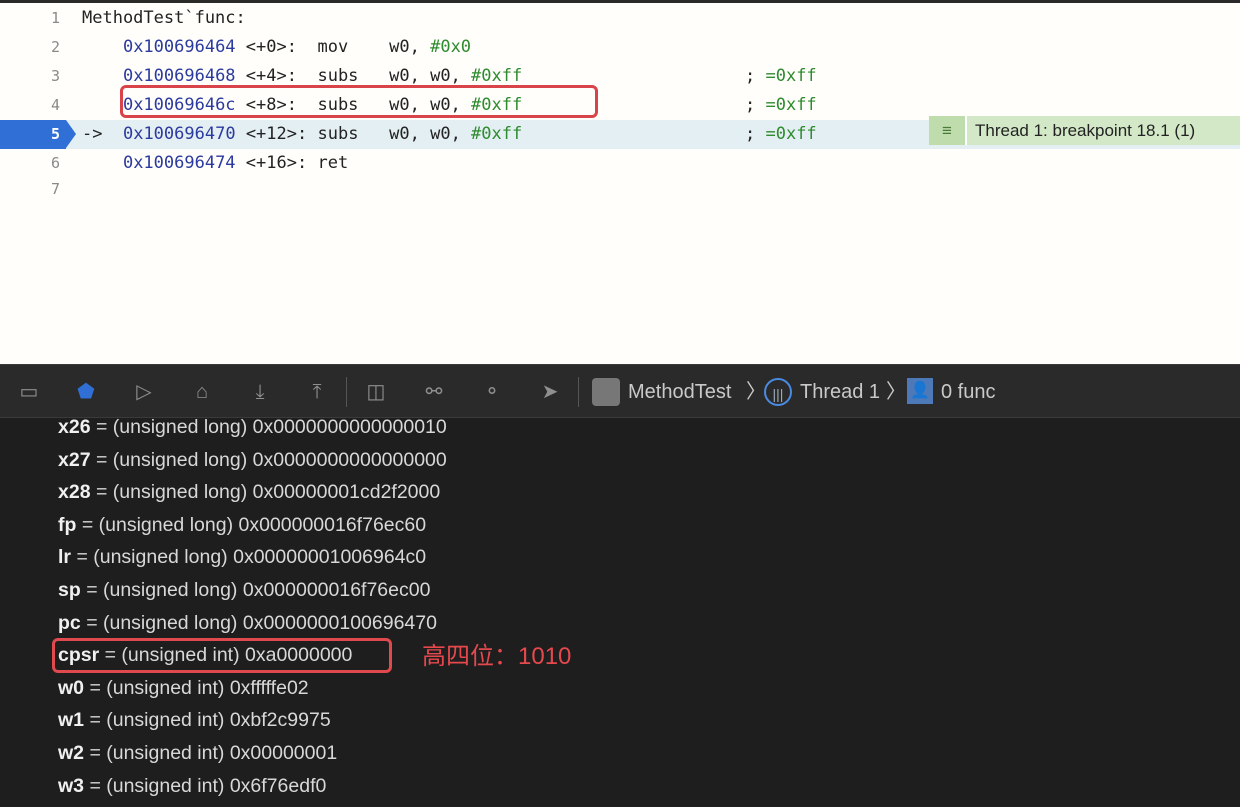  What do you see at coordinates (55, 163) in the screenshot?
I see `line-number: 6` at bounding box center [55, 163].